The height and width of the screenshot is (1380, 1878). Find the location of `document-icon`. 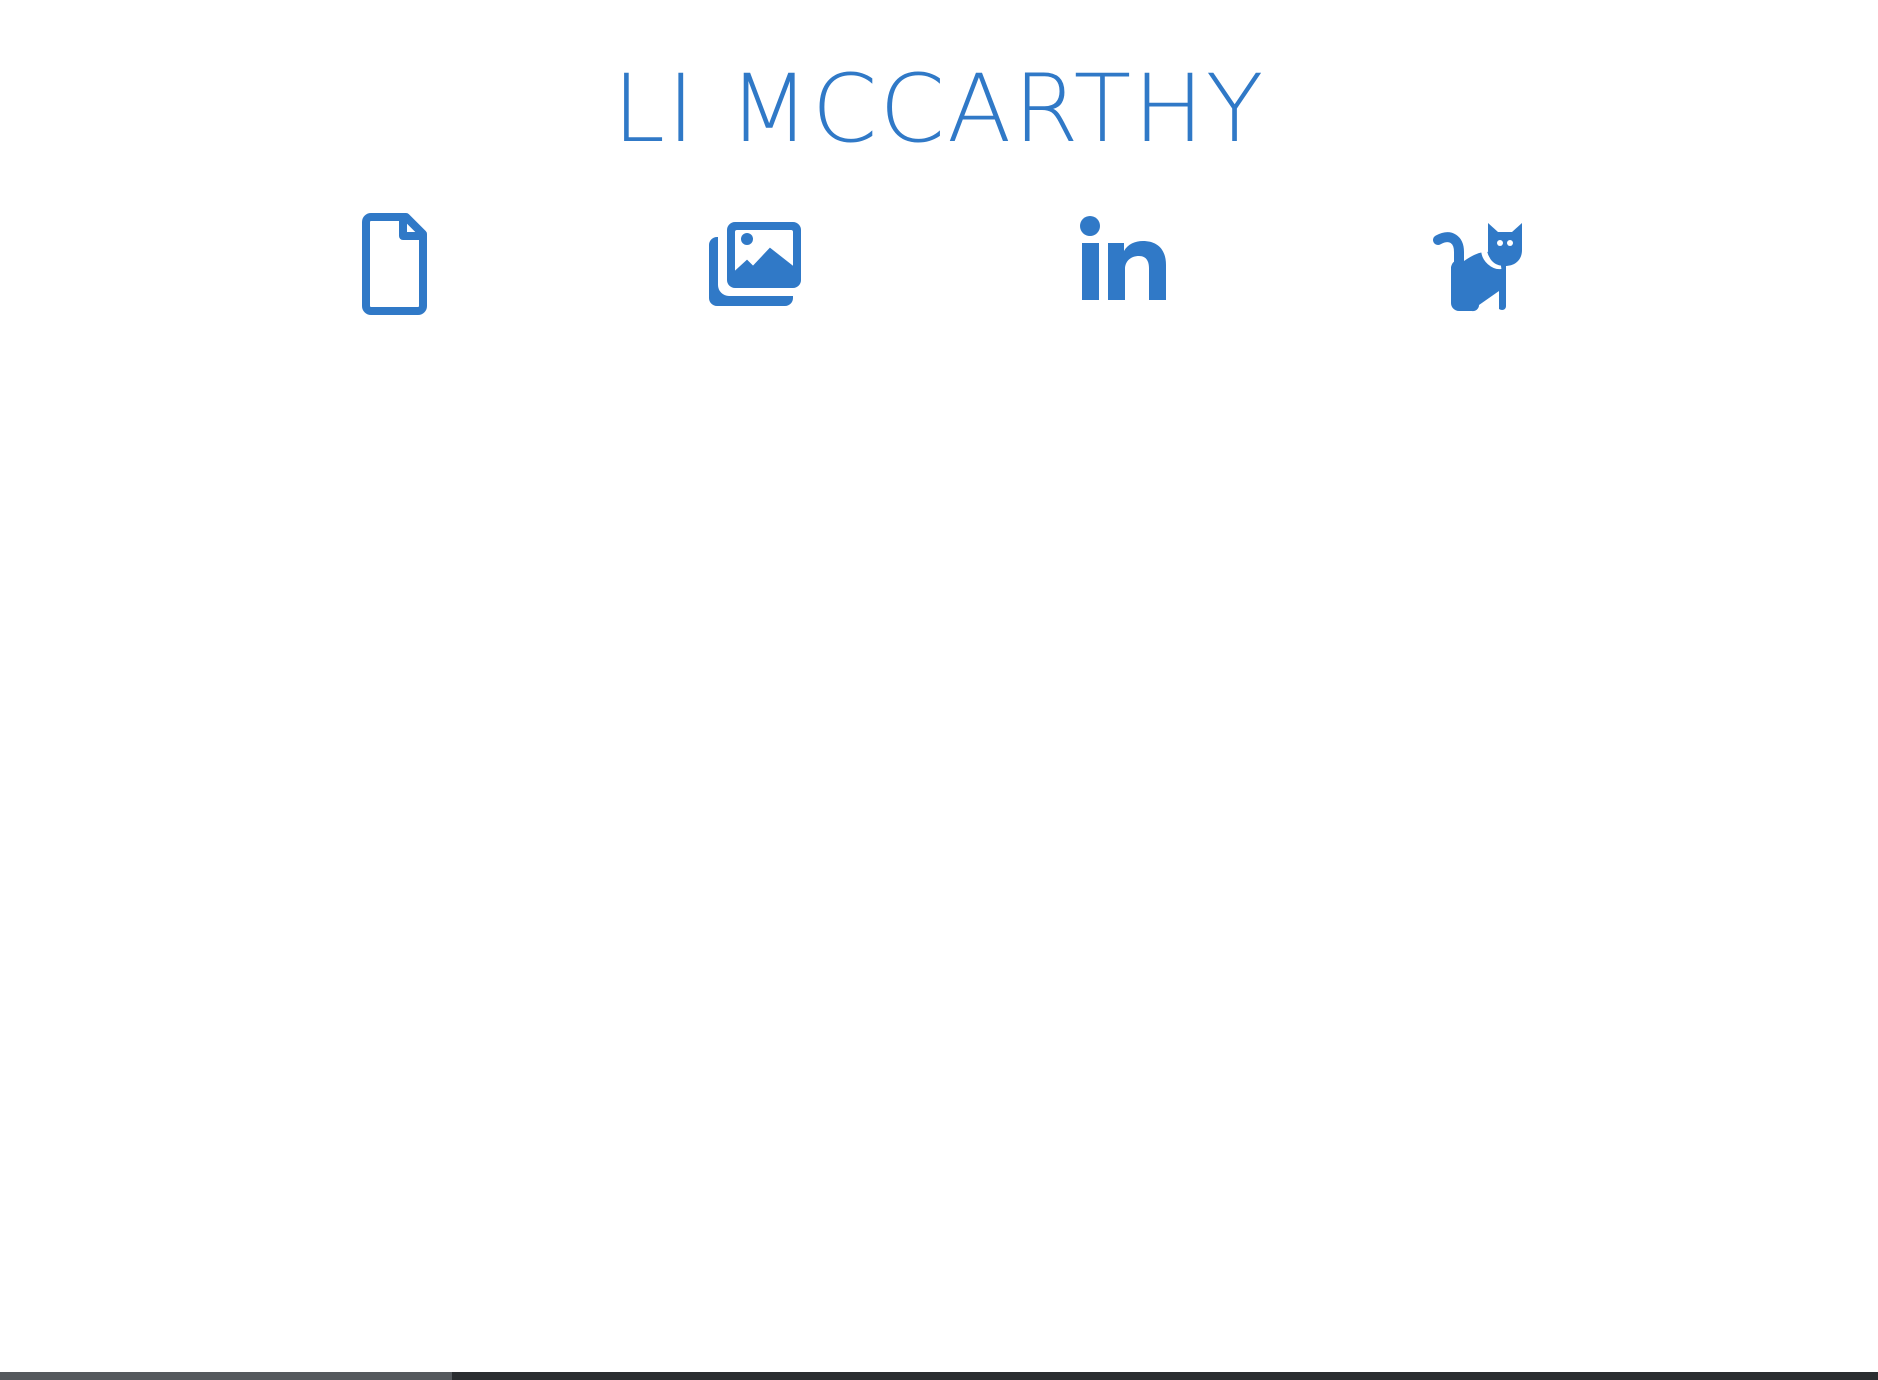

document-icon is located at coordinates (394, 264).